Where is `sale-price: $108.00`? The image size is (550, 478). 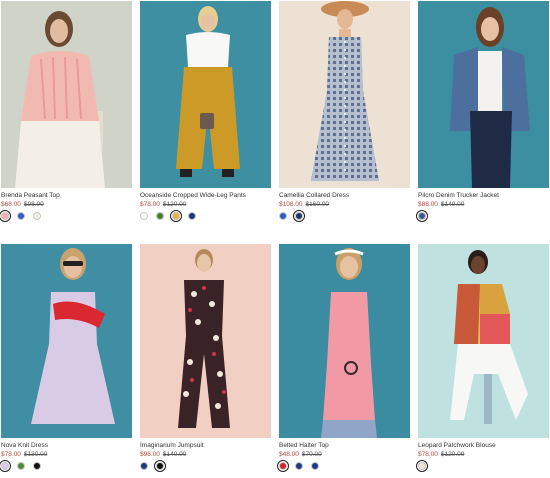
sale-price: $108.00 is located at coordinates (291, 204).